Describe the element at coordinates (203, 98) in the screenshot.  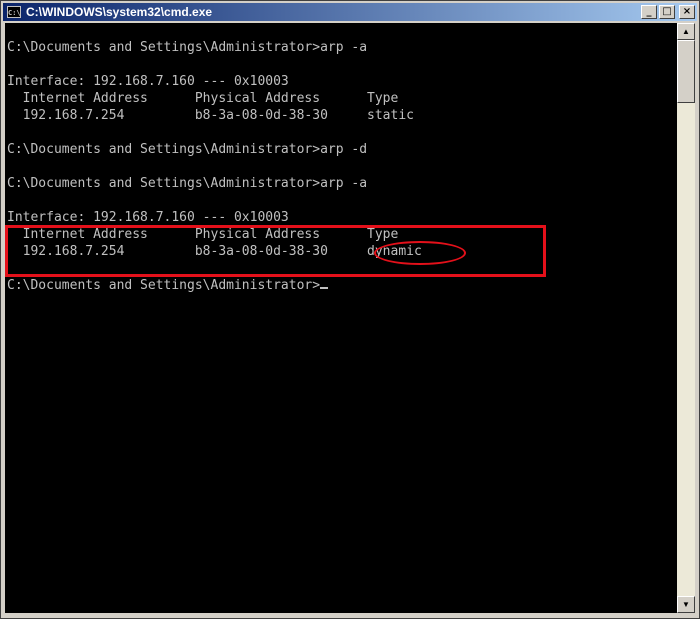
I see `console-line: Internet Address Physical Address Type` at that location.